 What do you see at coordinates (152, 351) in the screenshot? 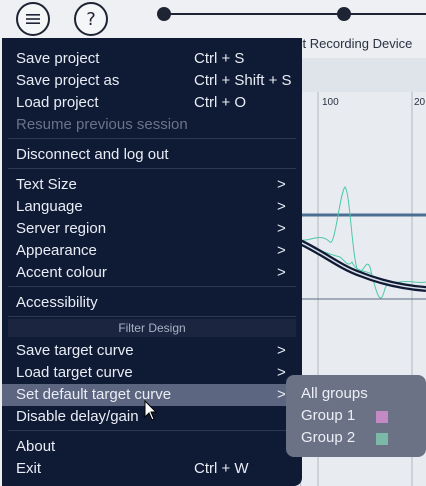
I see `menu-item-save-target-curve: Save target curve >` at bounding box center [152, 351].